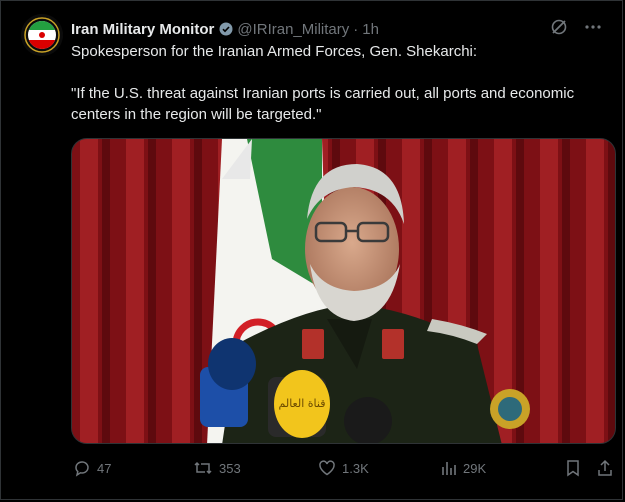 This screenshot has width=625, height=502. What do you see at coordinates (293, 29) in the screenshot?
I see `account-handle: @IRIran_Military` at bounding box center [293, 29].